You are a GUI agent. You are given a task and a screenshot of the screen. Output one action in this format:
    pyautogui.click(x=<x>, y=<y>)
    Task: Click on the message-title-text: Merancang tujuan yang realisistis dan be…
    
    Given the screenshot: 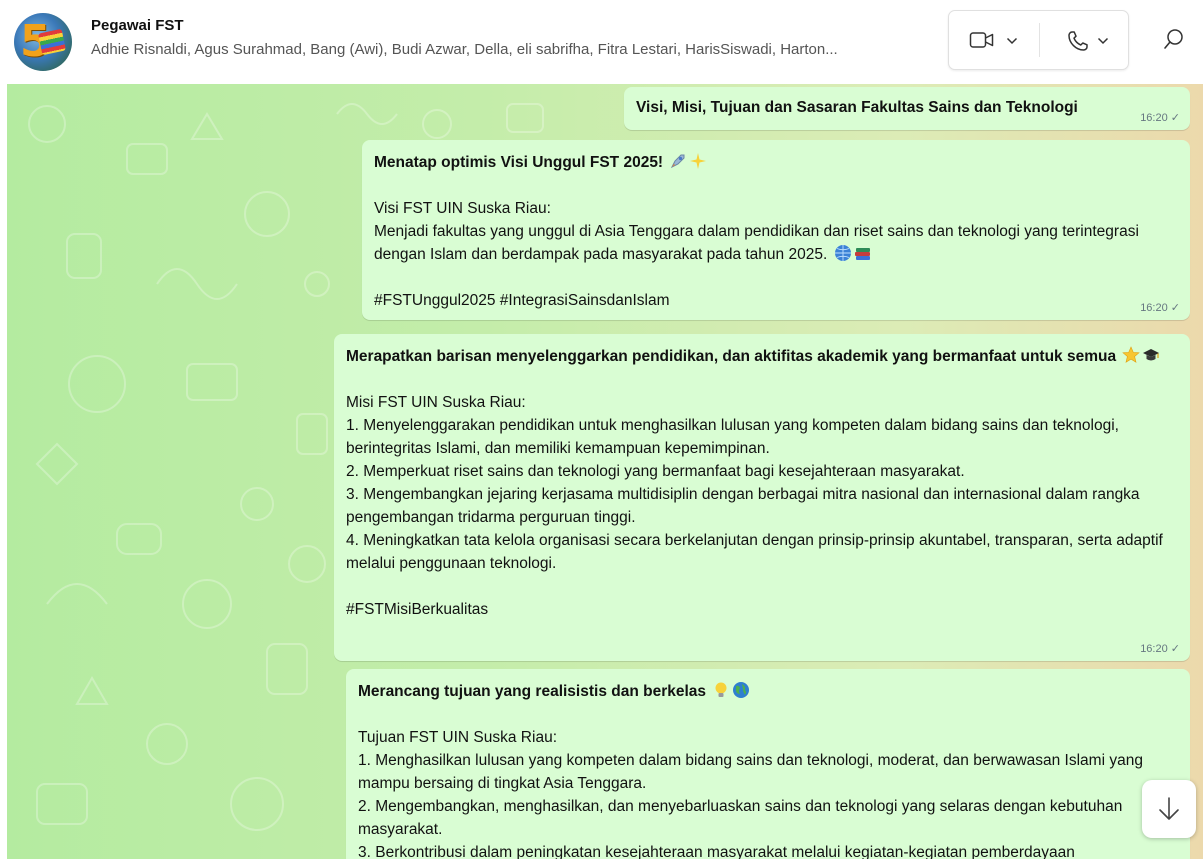 What is the action you would take?
    pyautogui.click(x=532, y=691)
    